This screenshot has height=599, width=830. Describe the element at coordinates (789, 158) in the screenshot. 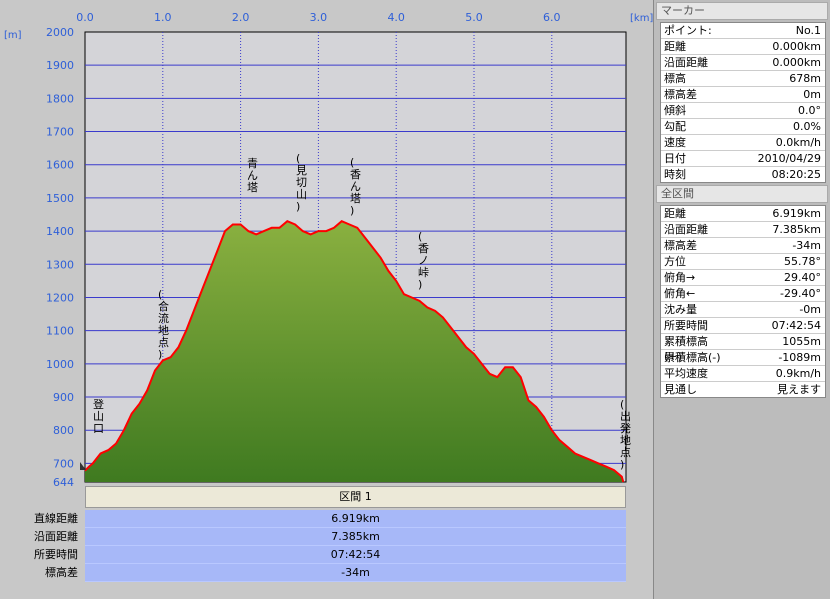

I see `marker-value: 2010/04/29` at that location.